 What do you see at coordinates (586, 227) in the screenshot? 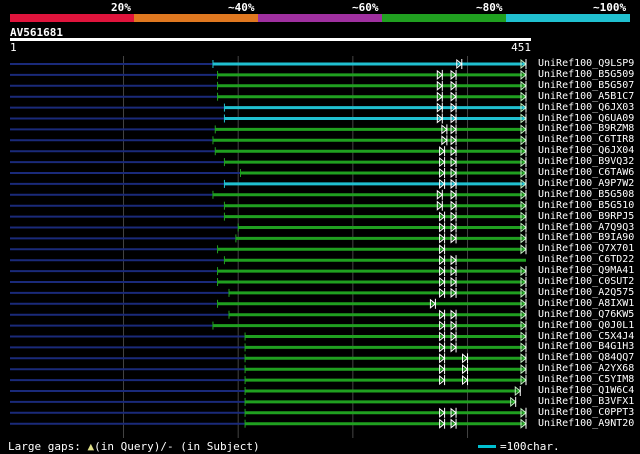
I see `hit-name-link: UniRef100_A7Q9Q3` at bounding box center [586, 227].